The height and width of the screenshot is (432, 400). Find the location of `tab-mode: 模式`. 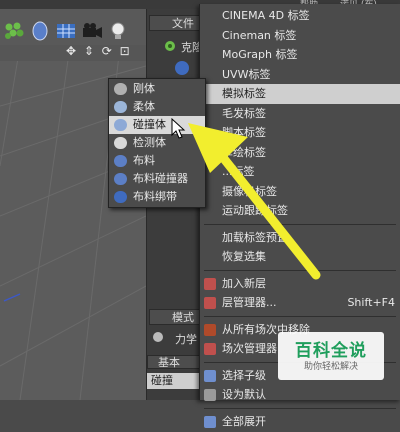

tab-mode: 模式 is located at coordinates (177, 317).